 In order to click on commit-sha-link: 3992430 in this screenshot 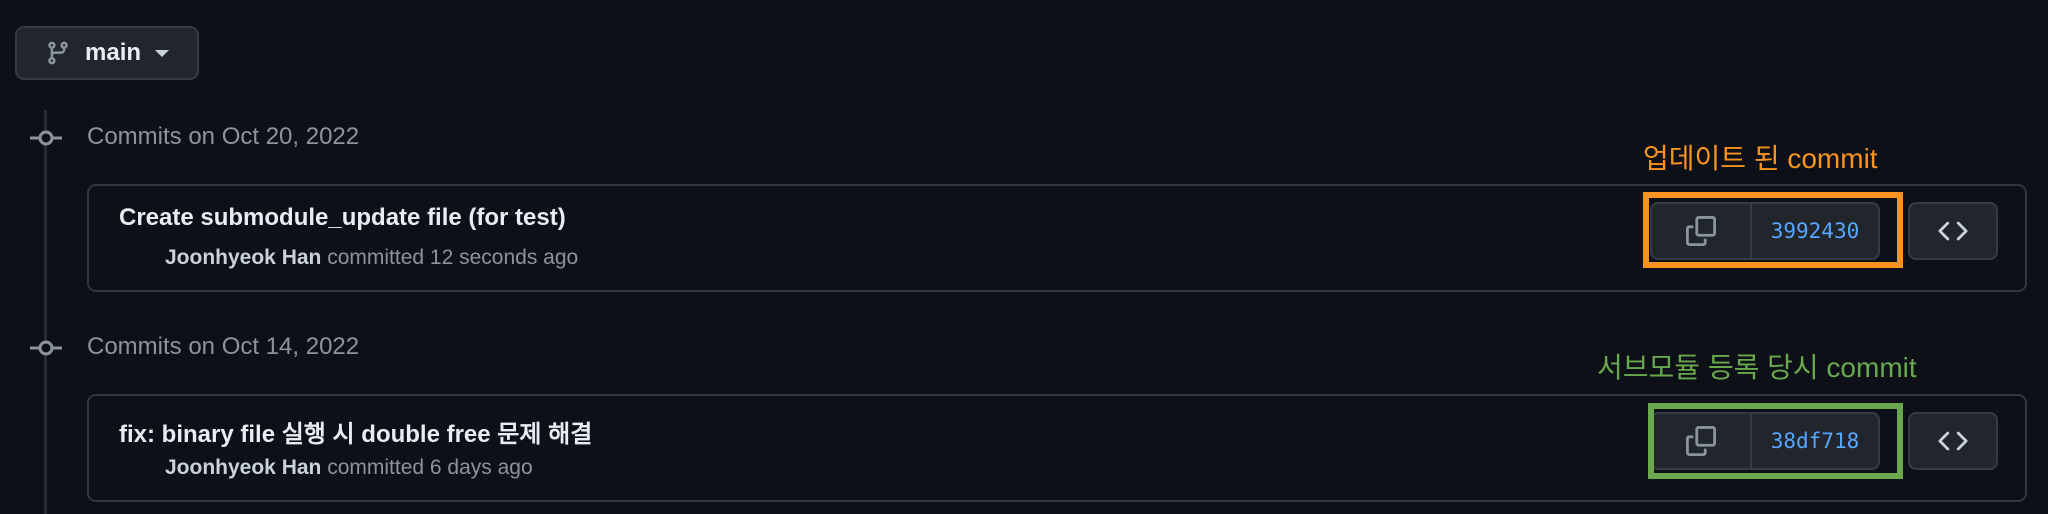, I will do `click(1815, 231)`.